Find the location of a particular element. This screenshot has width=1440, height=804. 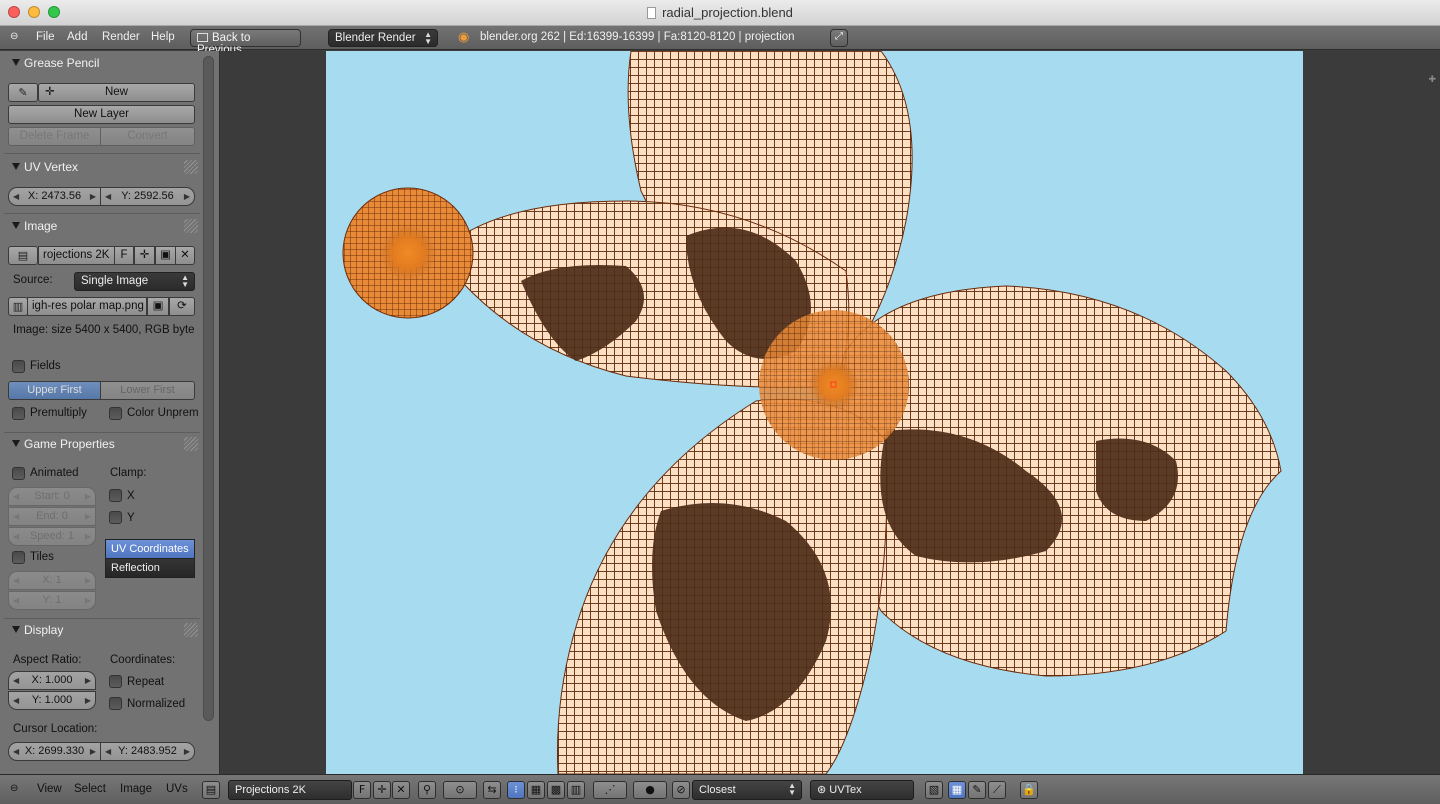

menu-image: Image is located at coordinates (136, 789).